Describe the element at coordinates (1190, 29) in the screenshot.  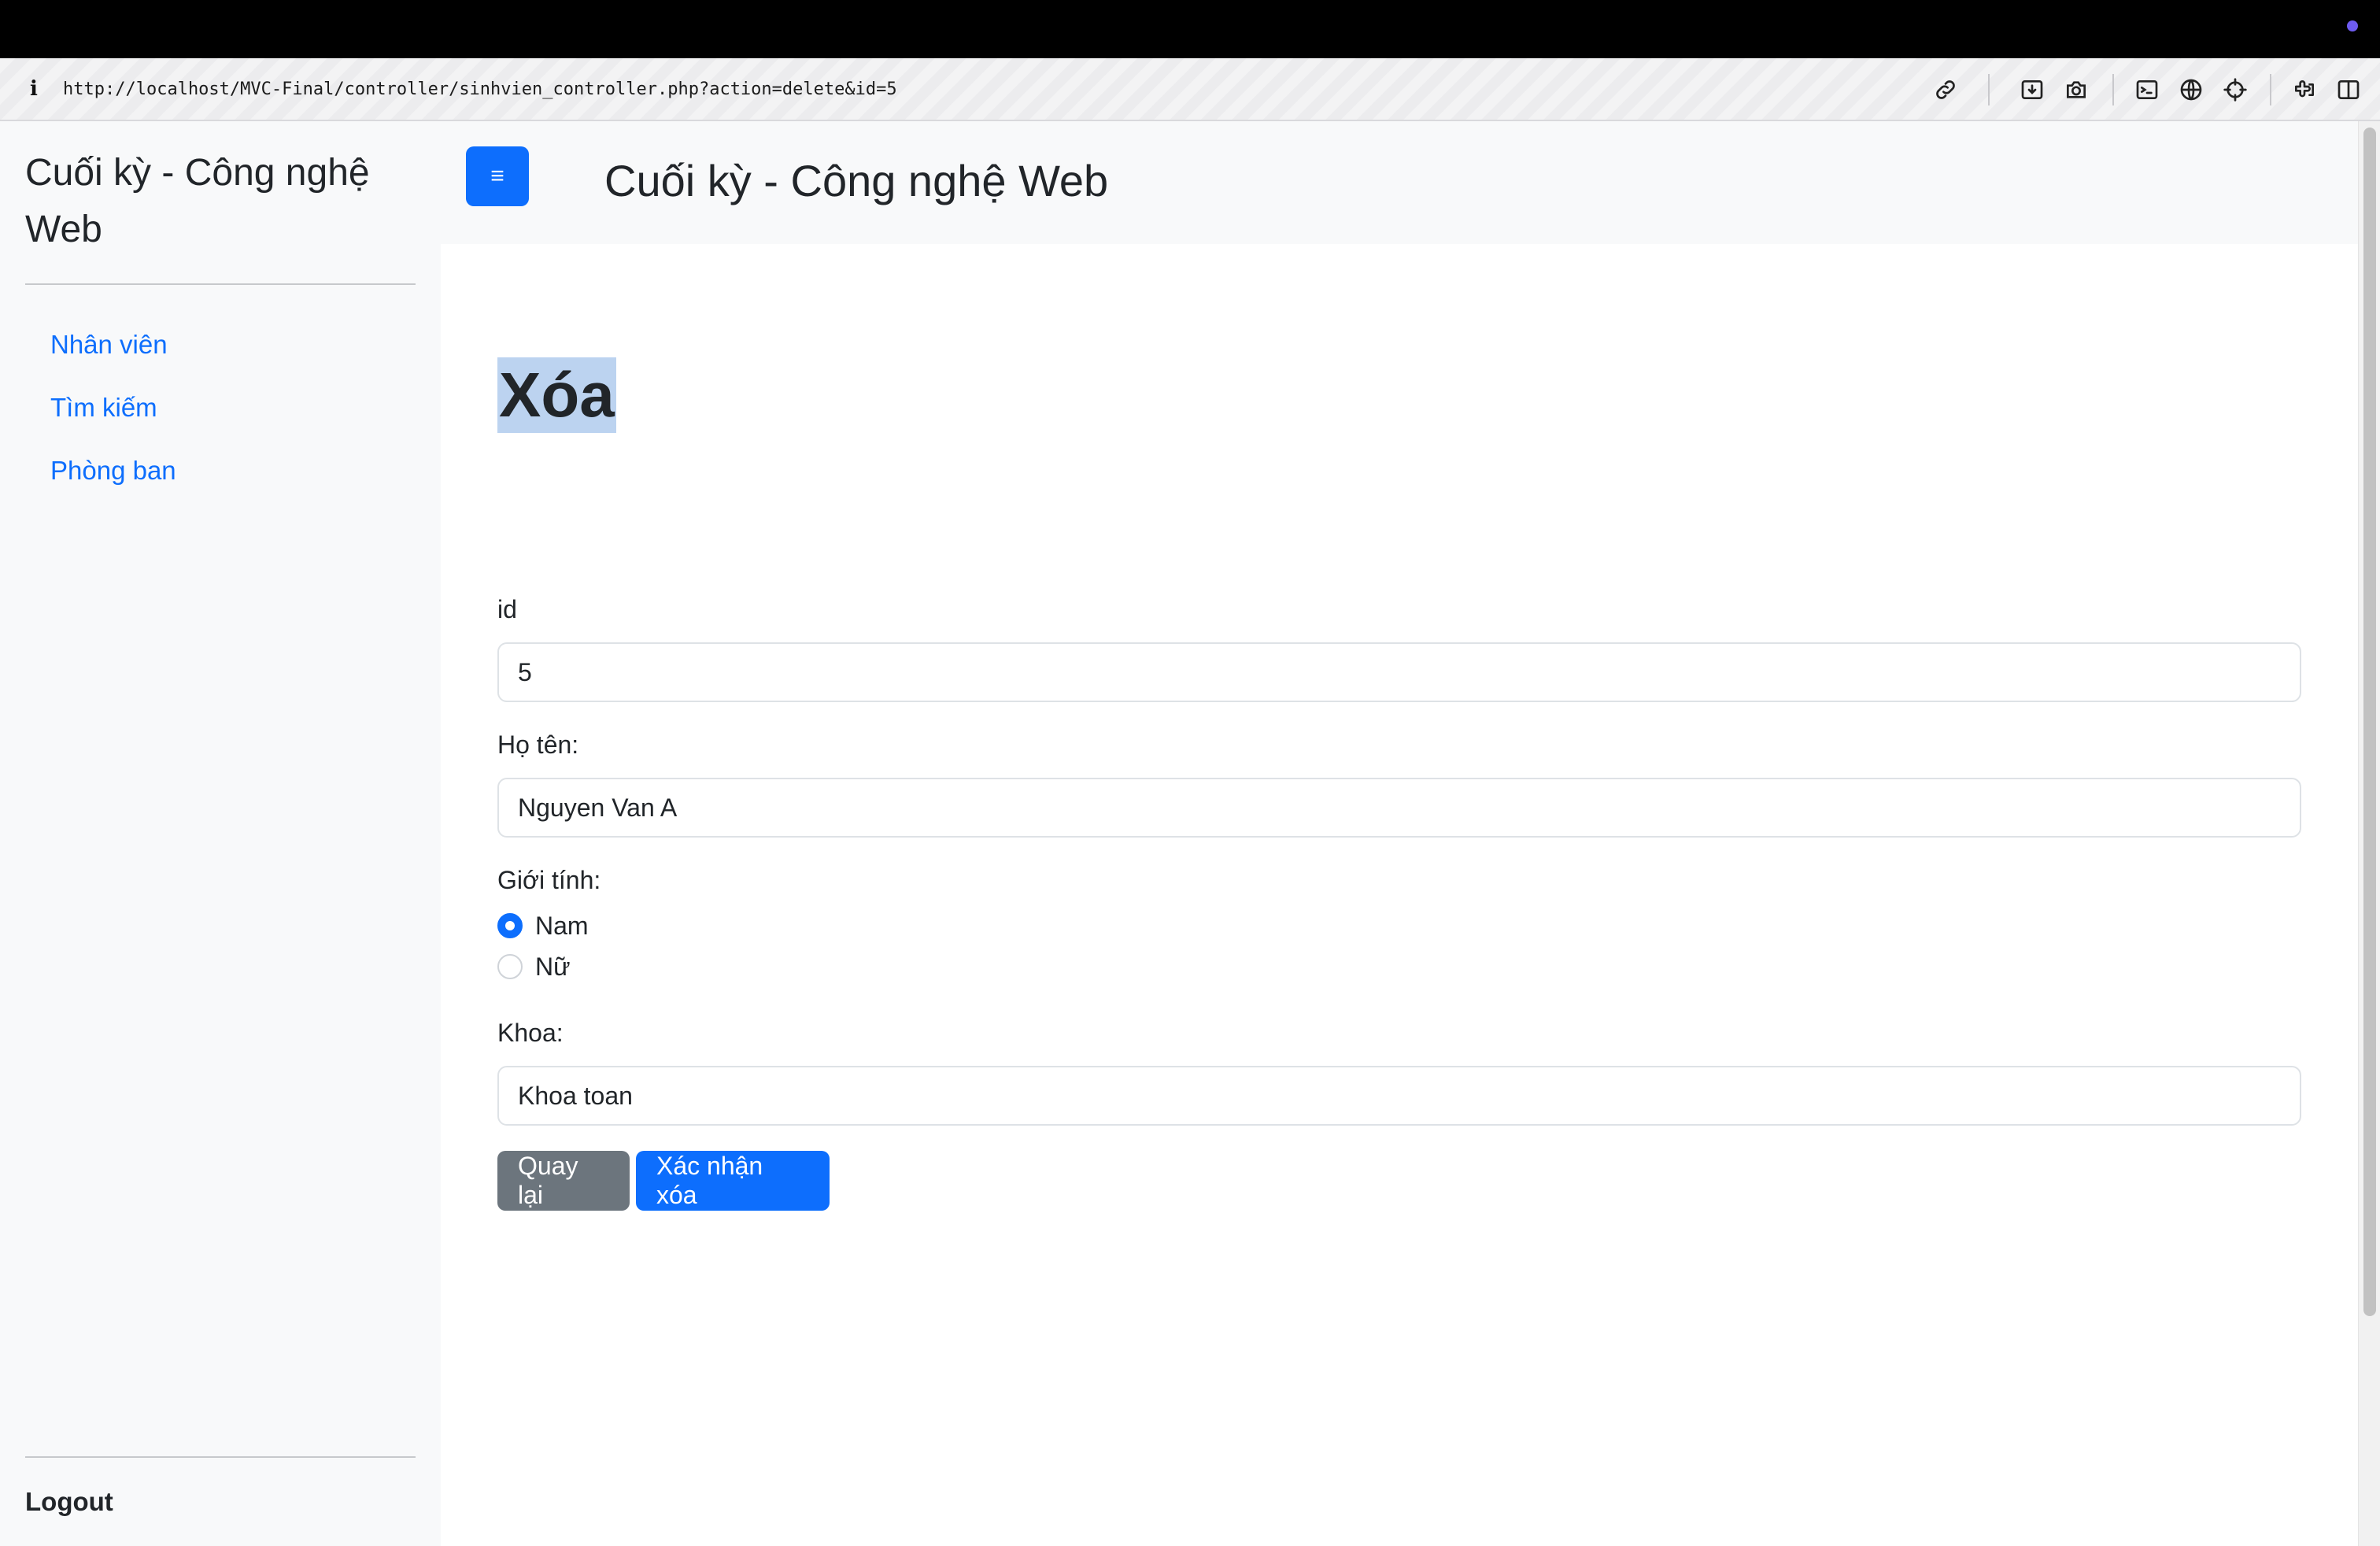
I see `os-top-bar` at that location.